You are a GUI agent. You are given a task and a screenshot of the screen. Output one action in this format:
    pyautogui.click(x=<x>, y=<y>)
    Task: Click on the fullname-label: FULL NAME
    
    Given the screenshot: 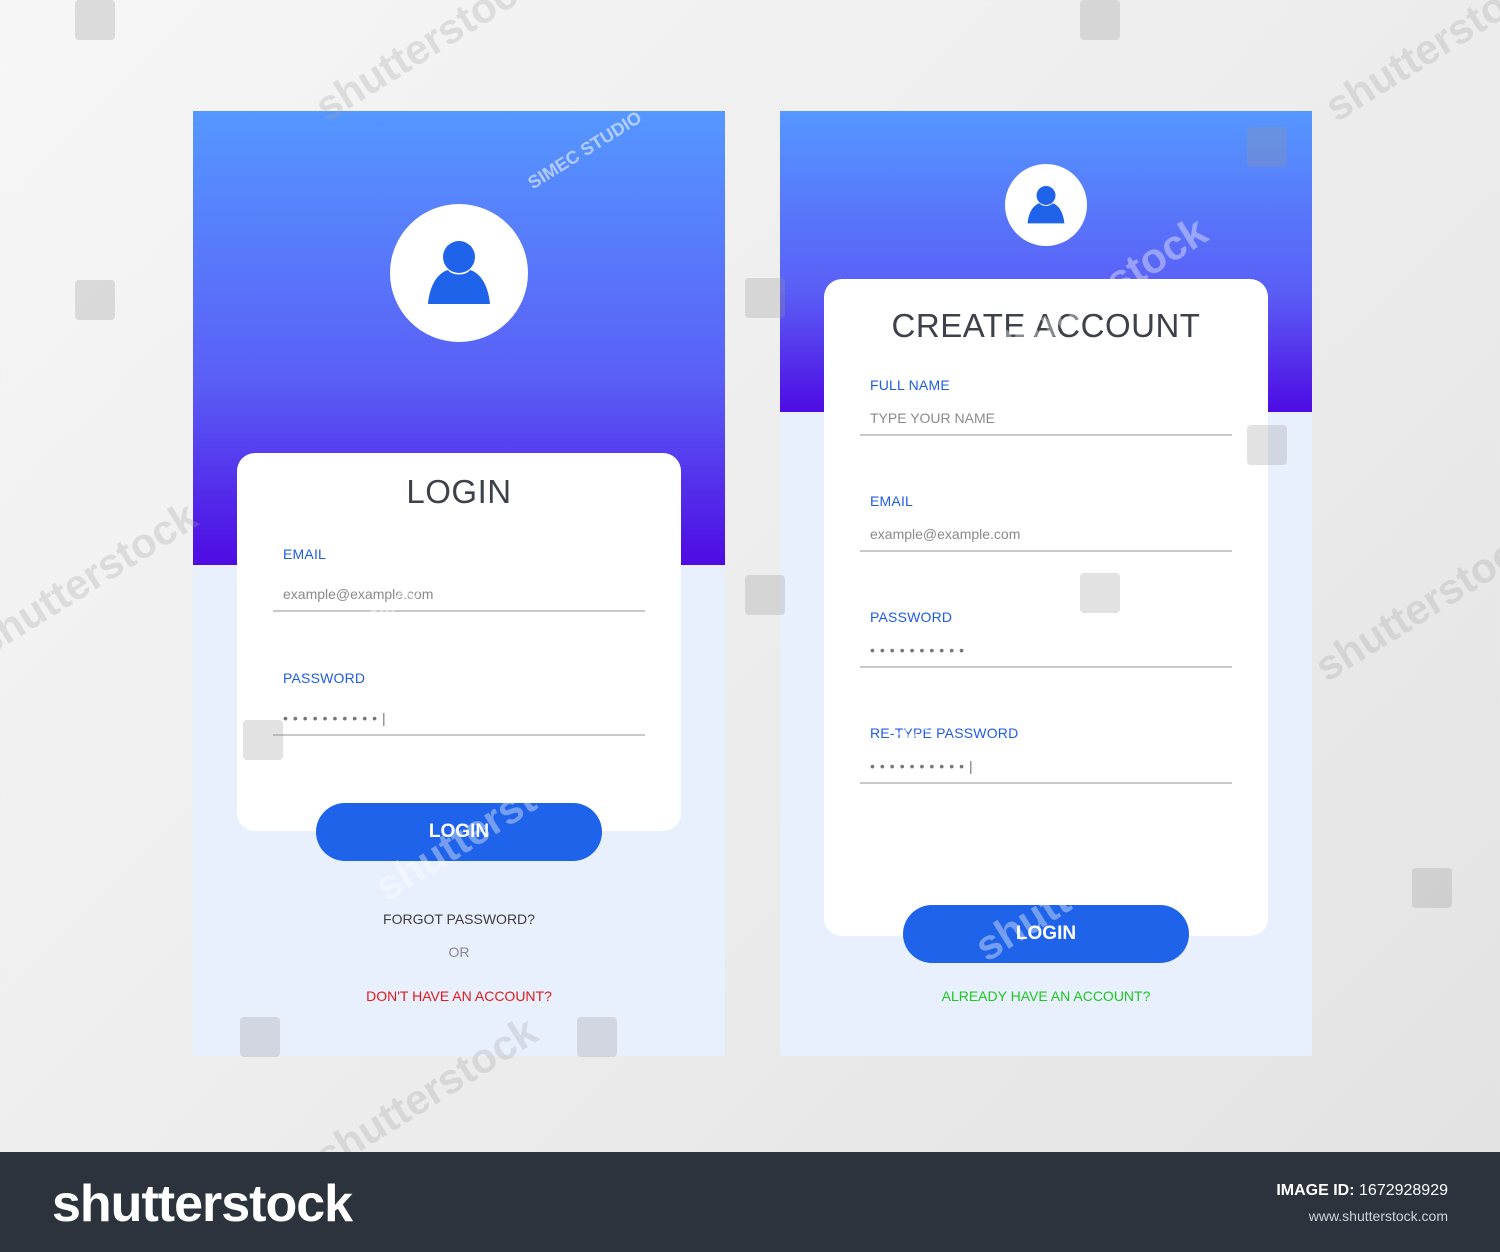 What is the action you would take?
    pyautogui.click(x=910, y=385)
    